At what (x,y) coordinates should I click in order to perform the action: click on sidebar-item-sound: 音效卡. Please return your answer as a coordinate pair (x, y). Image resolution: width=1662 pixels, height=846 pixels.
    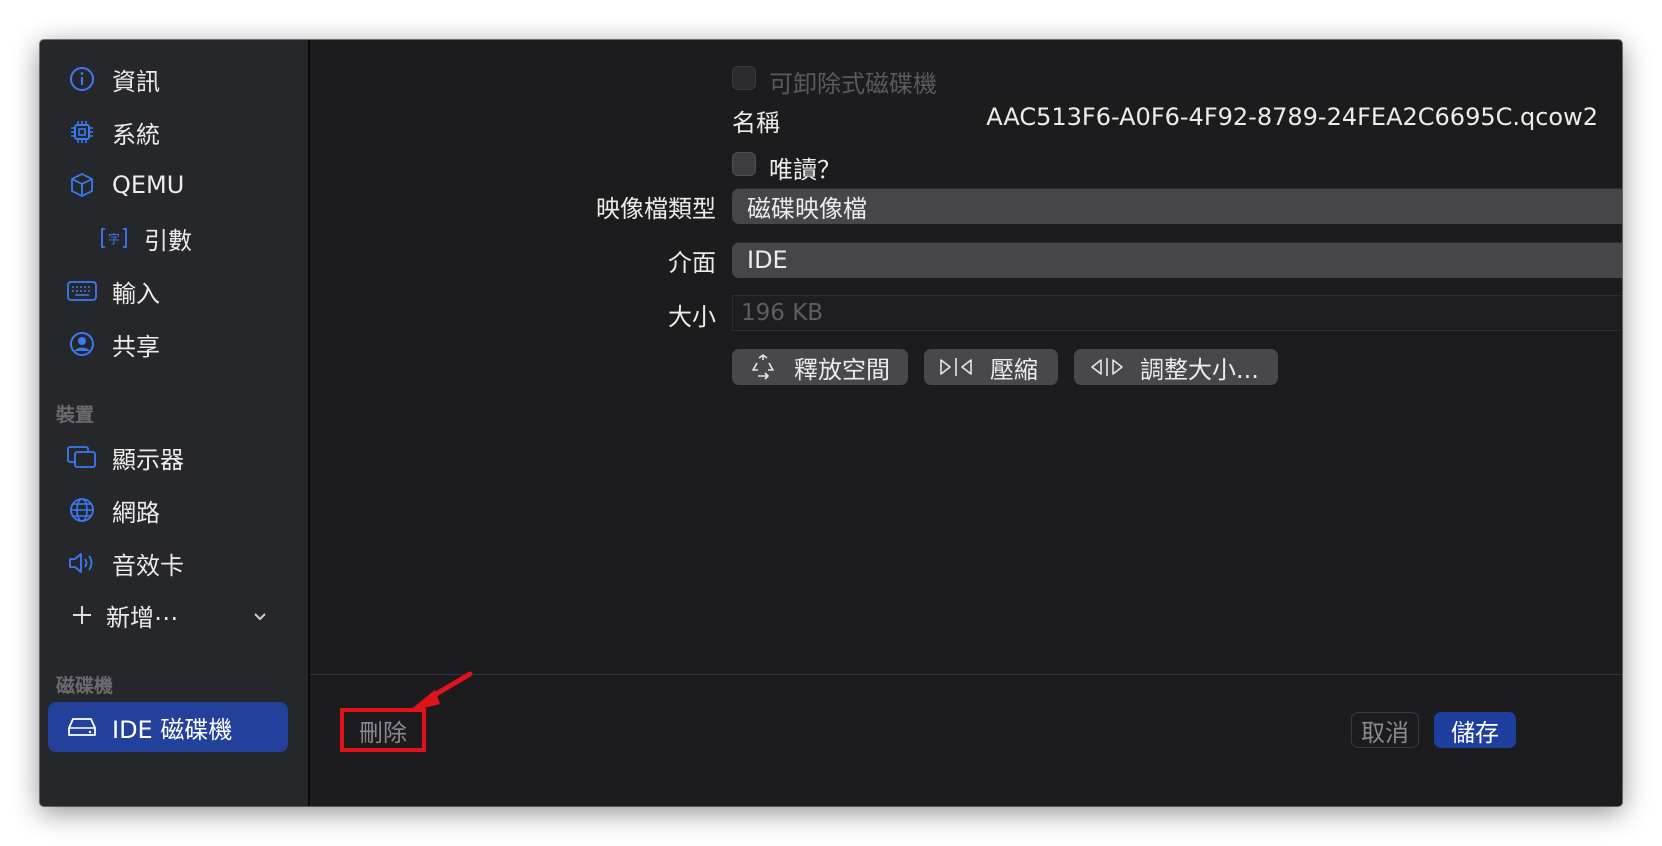
    Looking at the image, I should click on (168, 563).